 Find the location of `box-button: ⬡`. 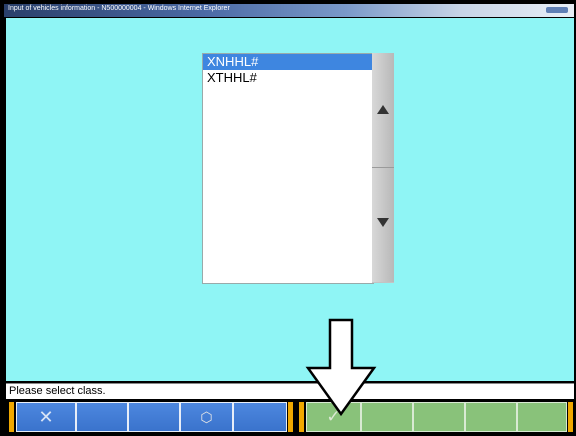

box-button: ⬡ is located at coordinates (206, 417).